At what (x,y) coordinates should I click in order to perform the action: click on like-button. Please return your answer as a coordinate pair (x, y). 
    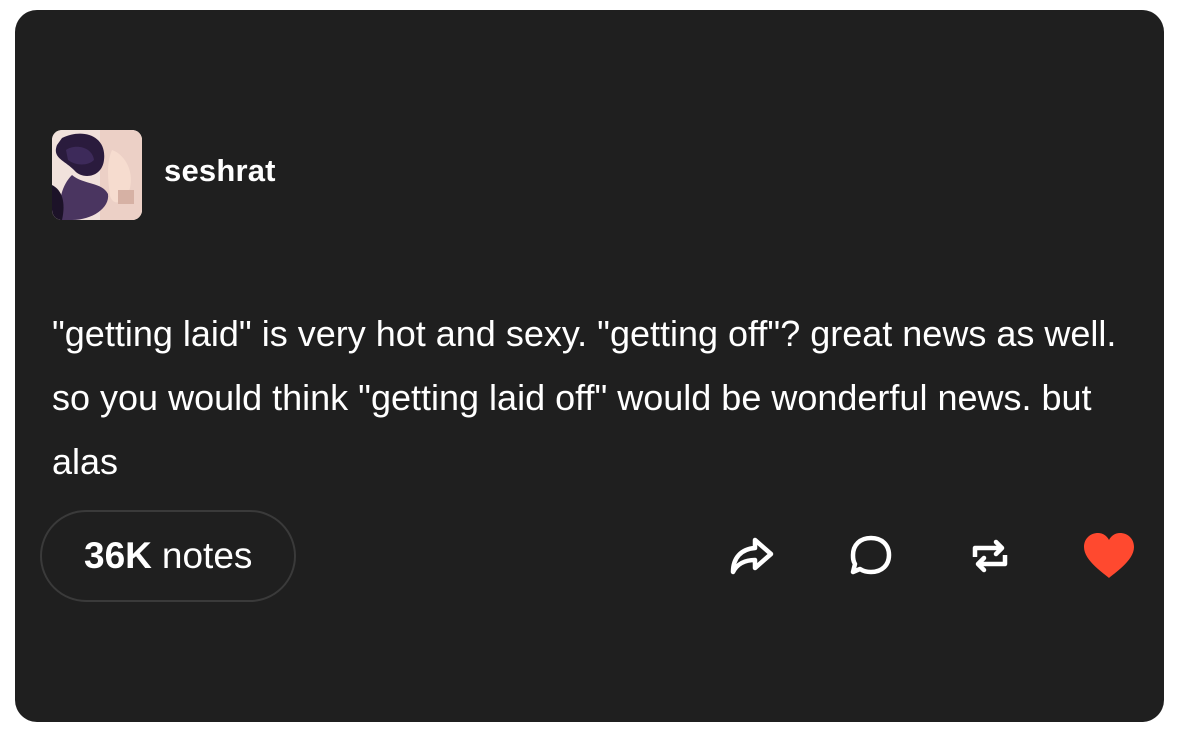
    Looking at the image, I should click on (1109, 556).